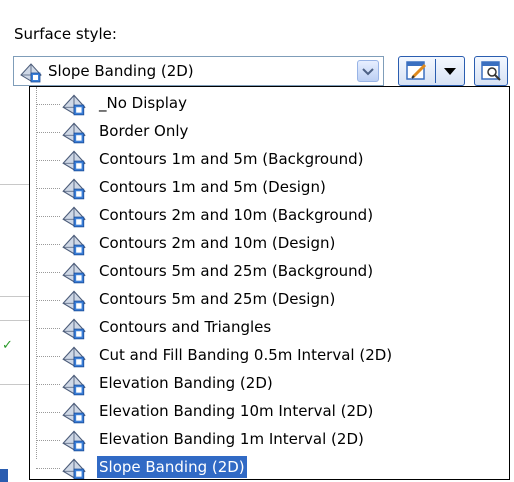 This screenshot has width=514, height=482. What do you see at coordinates (4, 475) in the screenshot?
I see `background-blue-strip` at bounding box center [4, 475].